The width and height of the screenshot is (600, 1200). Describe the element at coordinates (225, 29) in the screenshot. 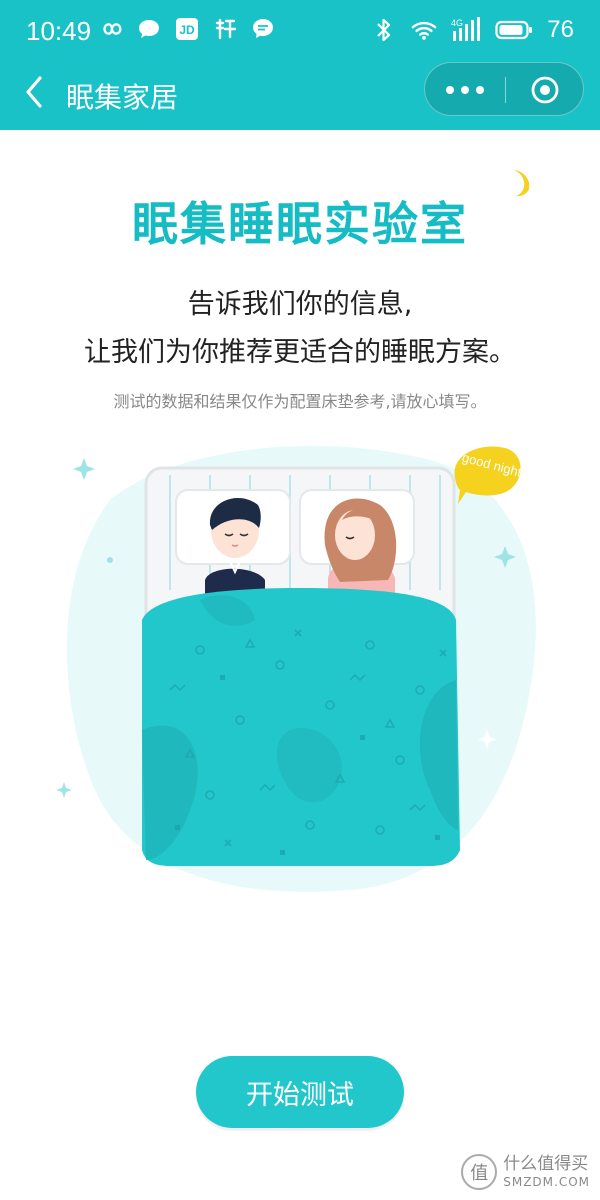

I see `taobao-icon` at that location.